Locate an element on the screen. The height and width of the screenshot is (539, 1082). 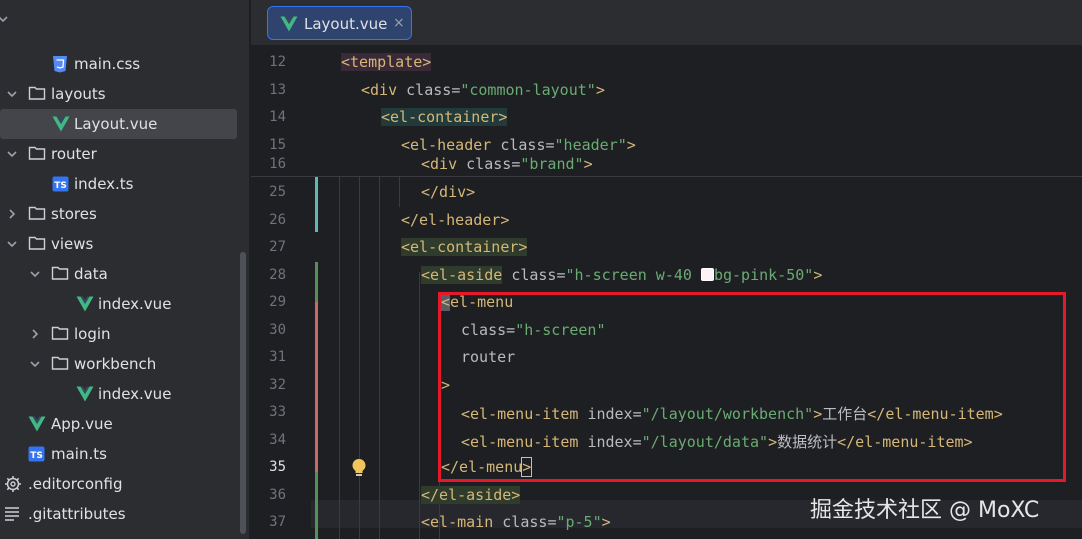
tree-item-main-css: main.css is located at coordinates (124, 64).